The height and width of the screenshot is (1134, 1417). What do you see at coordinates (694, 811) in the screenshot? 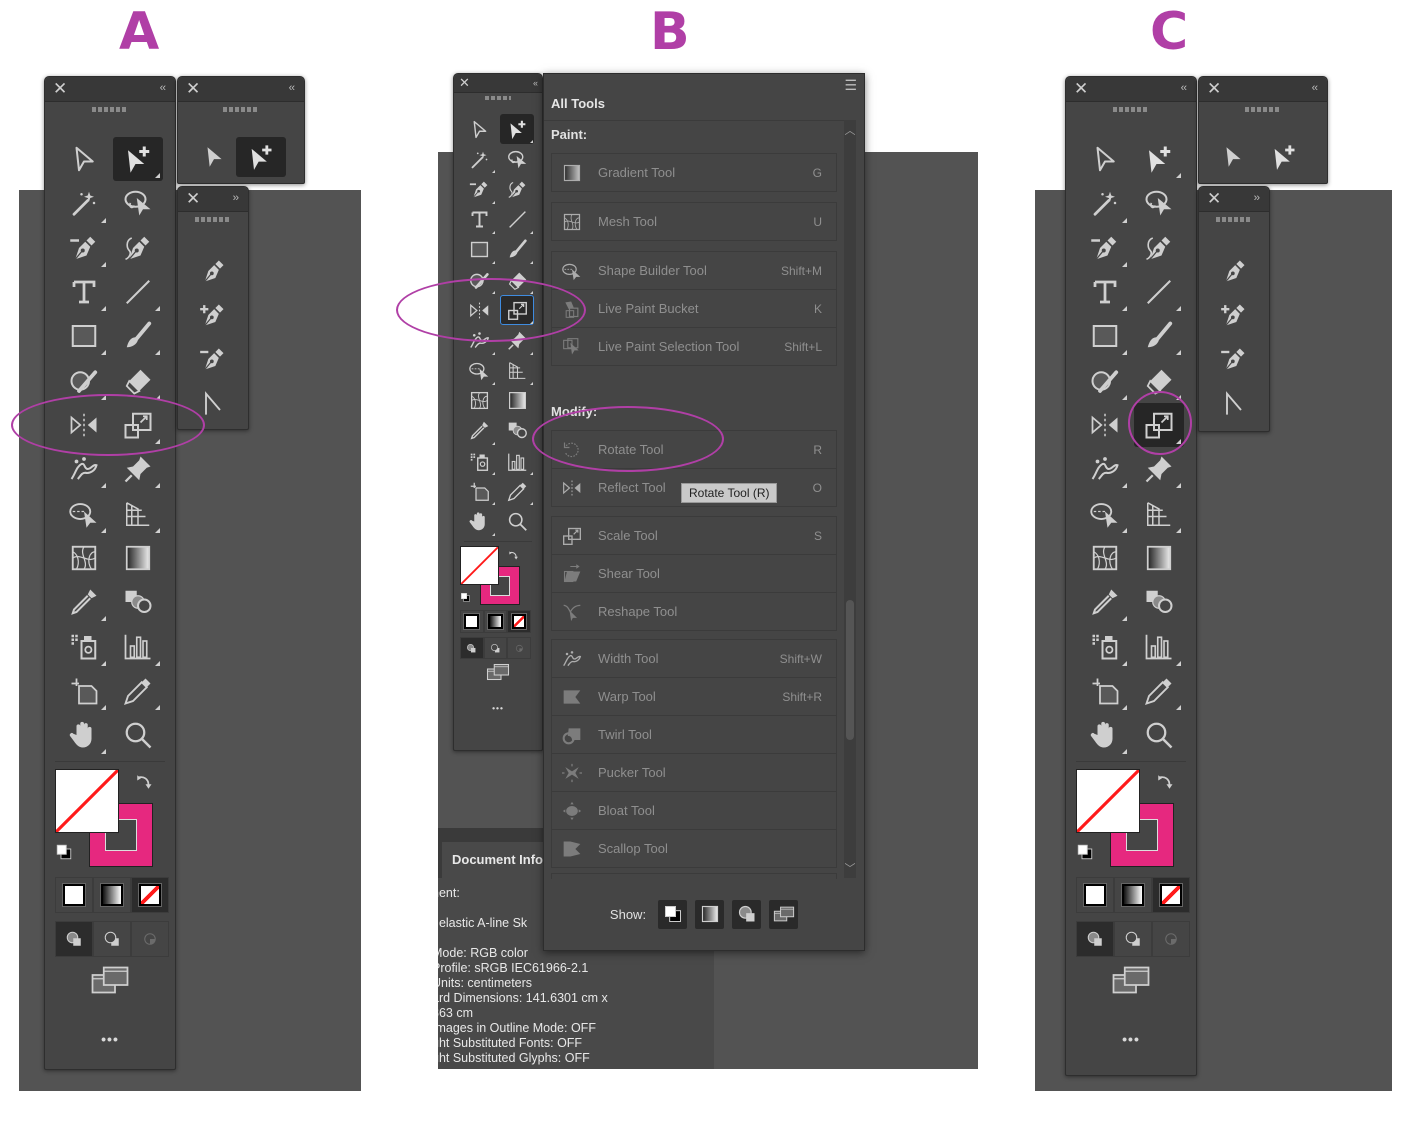
I see `tool-row-bloat-tool: Bloat Tool` at bounding box center [694, 811].